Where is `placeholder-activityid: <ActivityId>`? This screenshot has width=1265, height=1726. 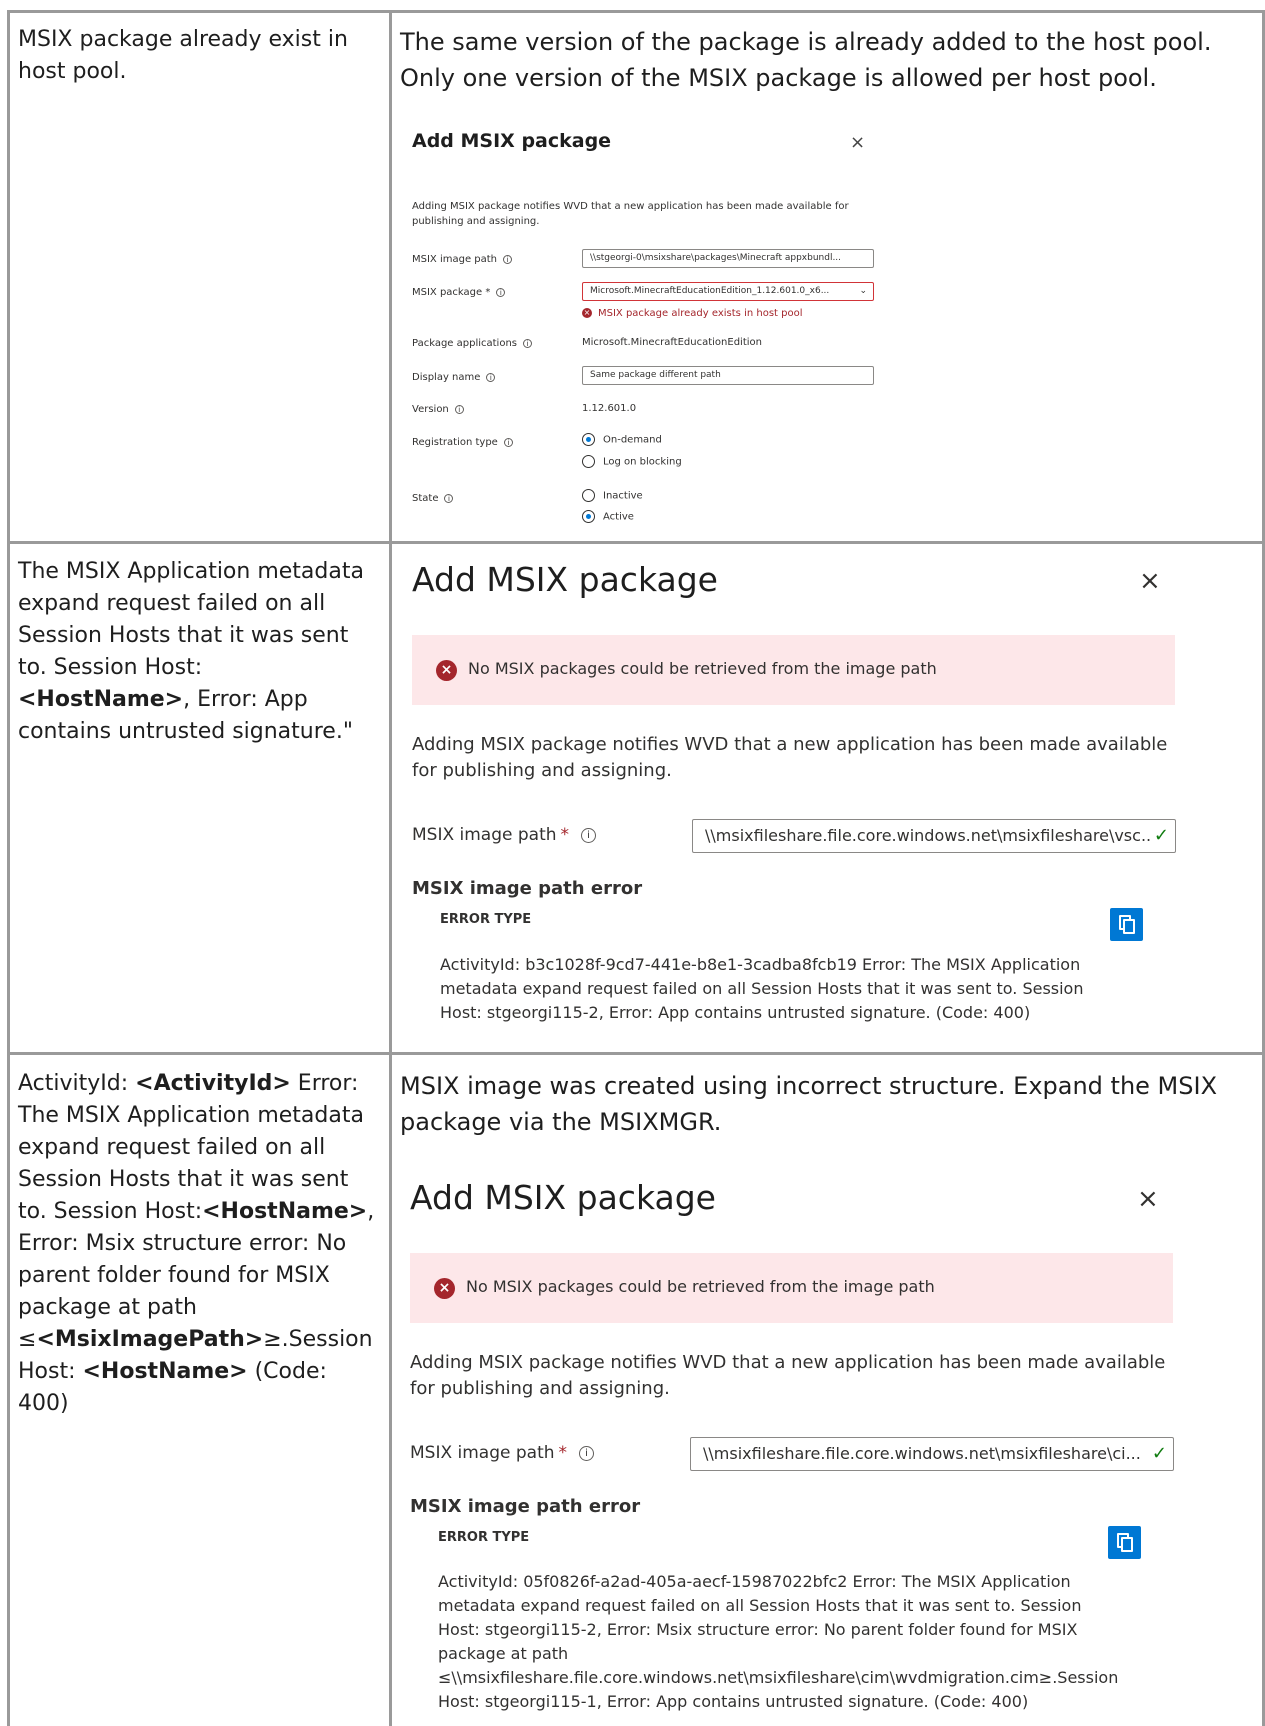
placeholder-activityid: <ActivityId> is located at coordinates (213, 1083).